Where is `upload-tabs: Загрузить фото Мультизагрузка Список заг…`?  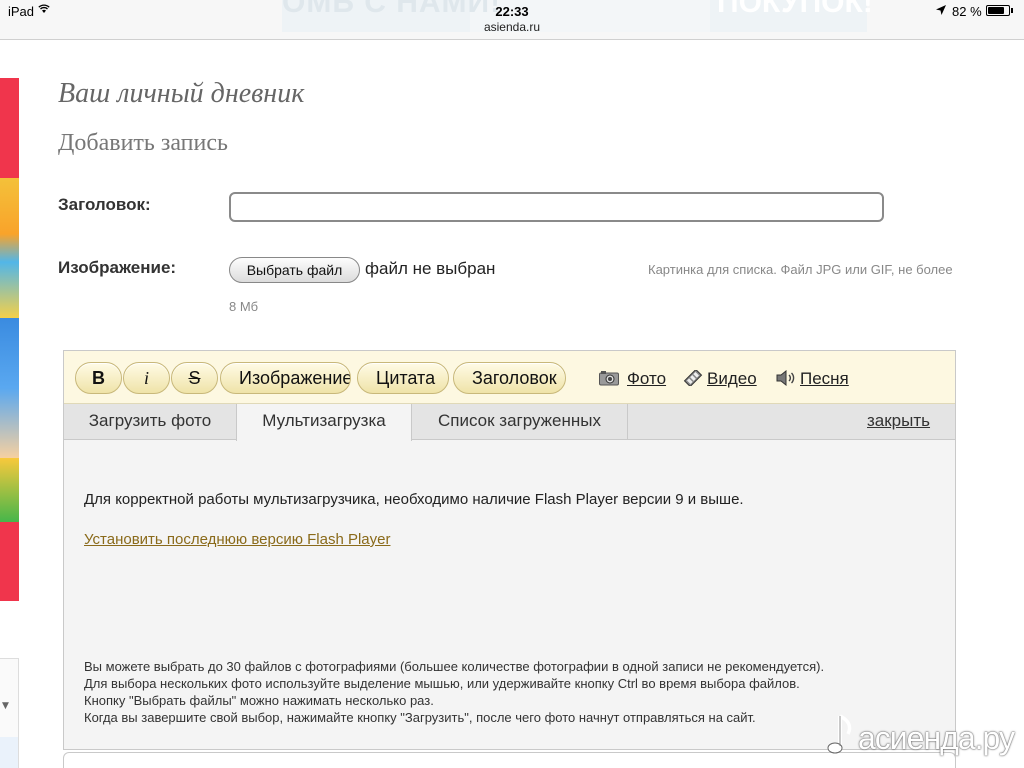 upload-tabs: Загрузить фото Мультизагрузка Список заг… is located at coordinates (509, 422).